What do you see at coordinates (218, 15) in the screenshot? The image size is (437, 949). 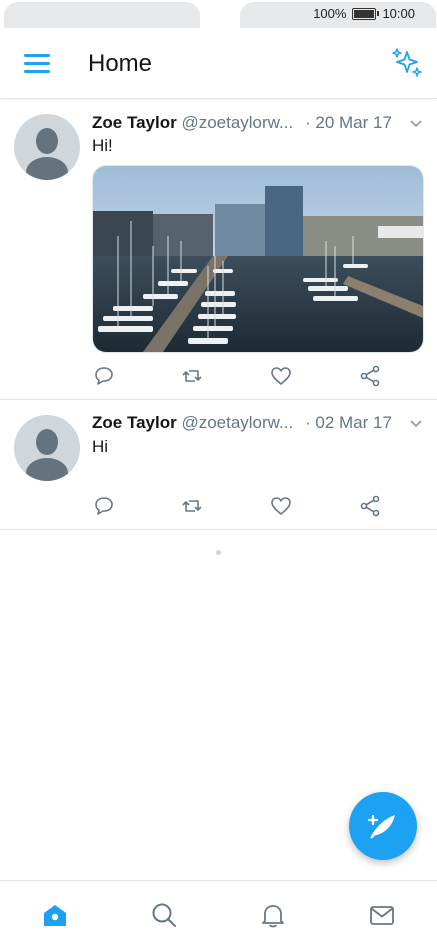 I see `status-bar: 100% 10:00` at bounding box center [218, 15].